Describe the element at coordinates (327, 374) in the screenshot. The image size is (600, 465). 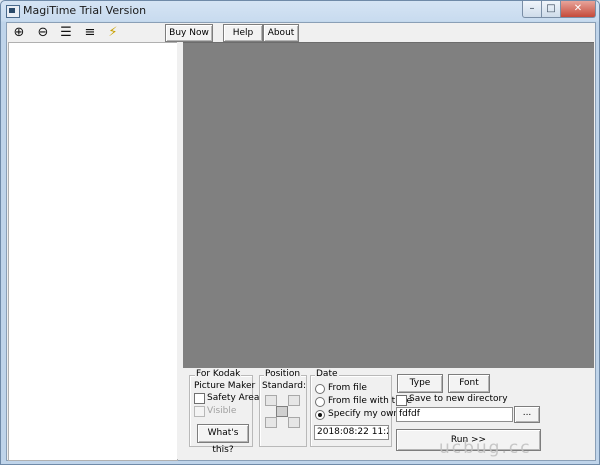
I see `date-group-title: Date` at that location.